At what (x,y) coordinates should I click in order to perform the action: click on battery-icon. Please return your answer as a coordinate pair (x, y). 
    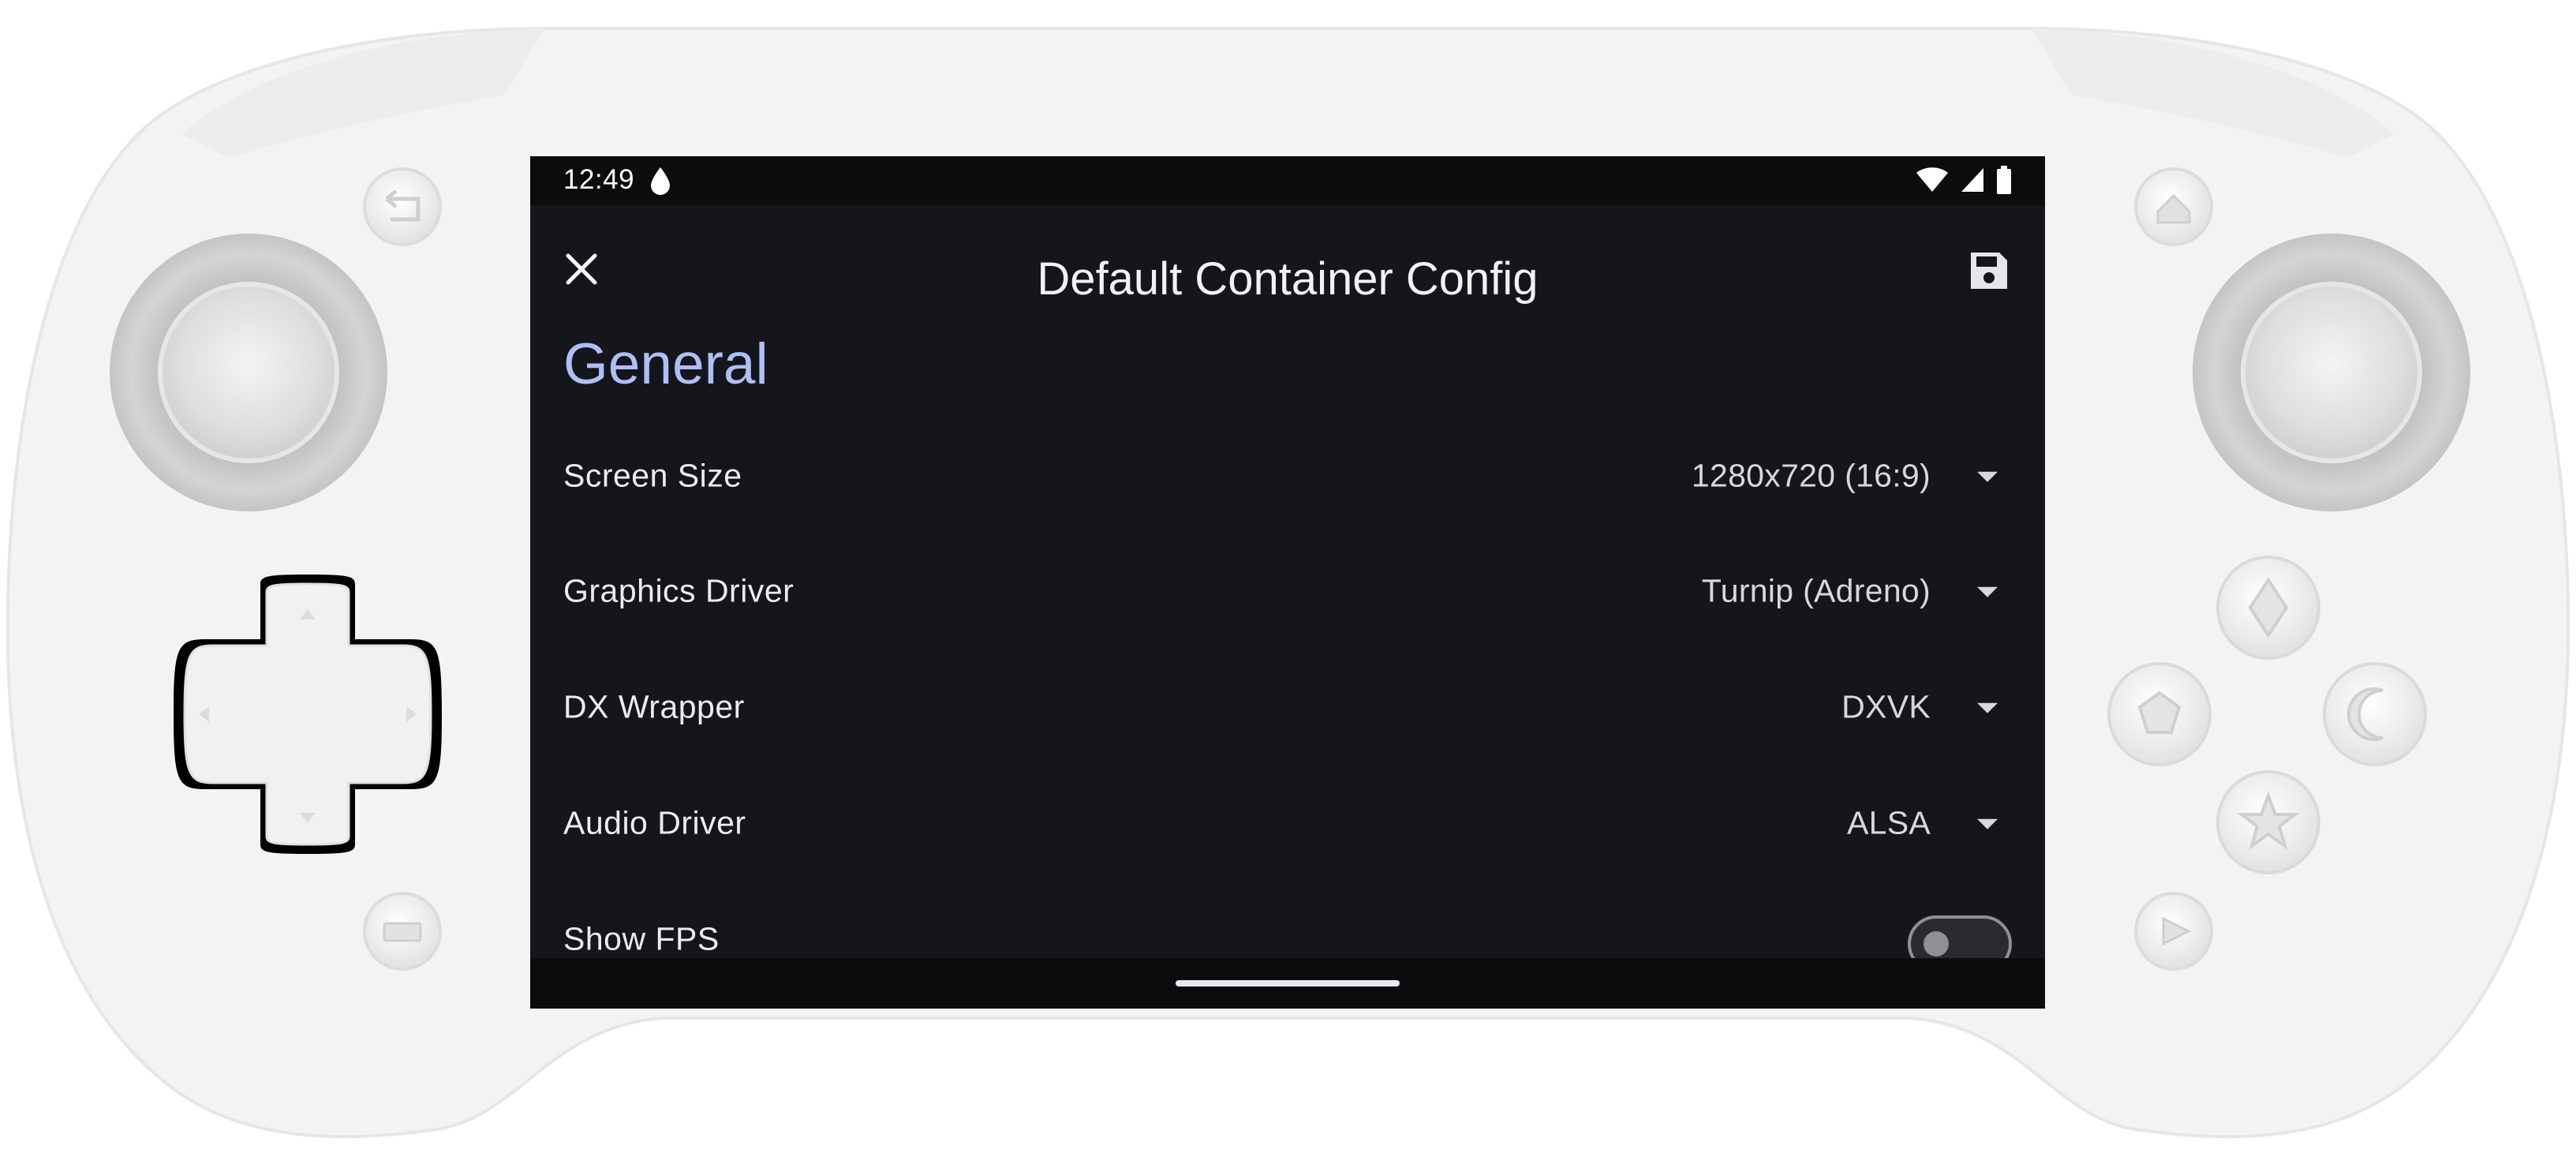
    Looking at the image, I should click on (2004, 182).